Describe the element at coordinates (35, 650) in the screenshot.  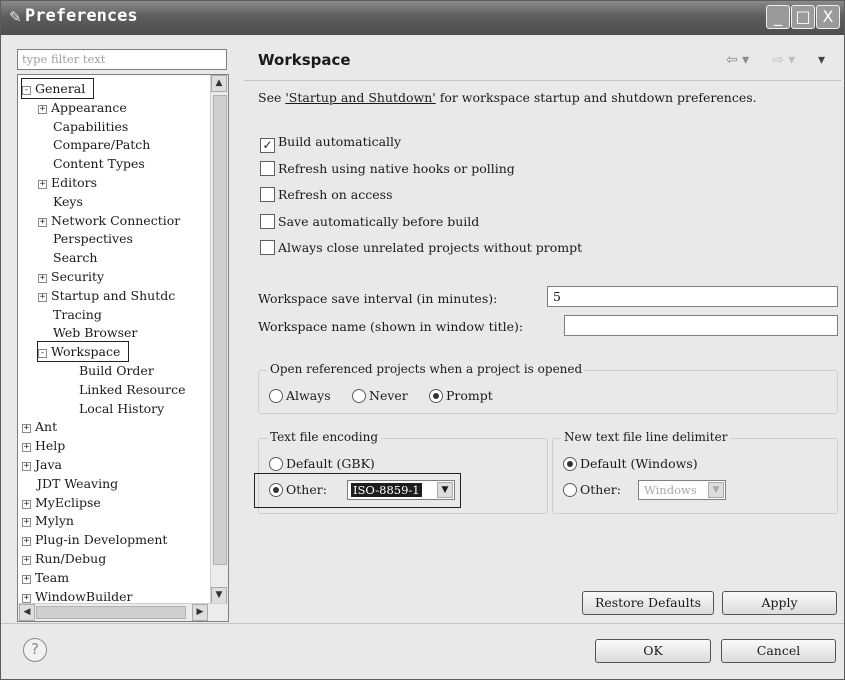
I see `help-icon: ?` at that location.